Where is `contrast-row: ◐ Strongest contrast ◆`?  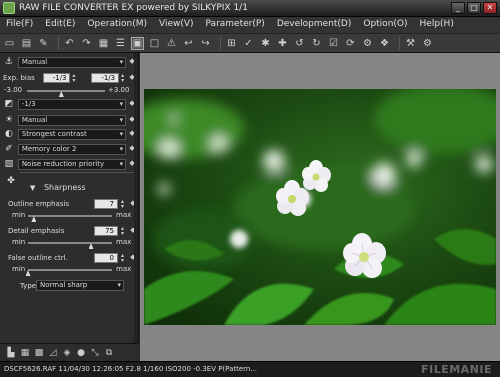
contrast-row: ◐ Strongest contrast ◆ is located at coordinates (69, 134).